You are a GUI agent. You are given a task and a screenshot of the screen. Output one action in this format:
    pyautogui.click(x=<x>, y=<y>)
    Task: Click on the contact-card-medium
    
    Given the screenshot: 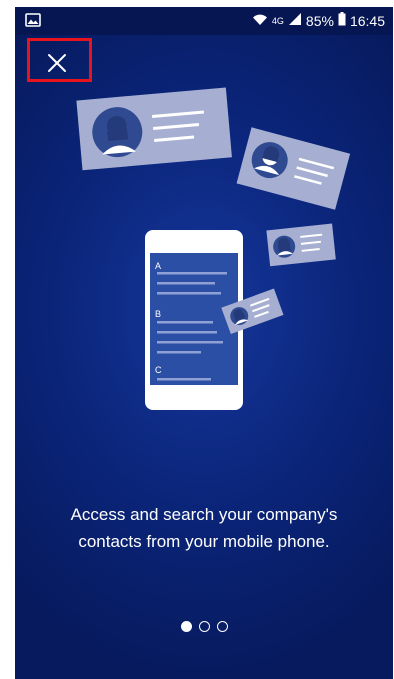 What is the action you would take?
    pyautogui.click(x=293, y=168)
    